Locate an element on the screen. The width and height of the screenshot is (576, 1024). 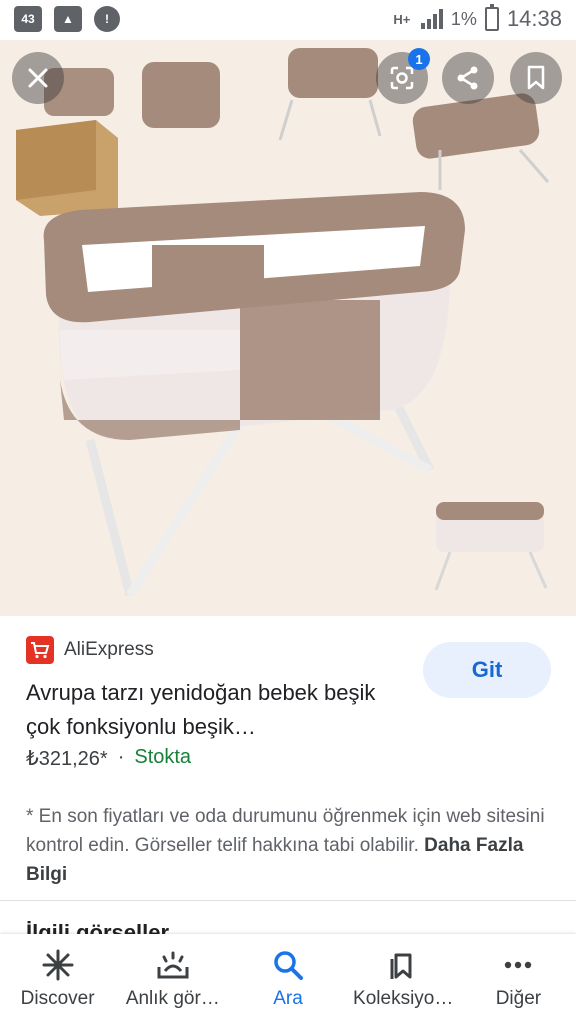
lens-button: 1 is located at coordinates (403, 76).